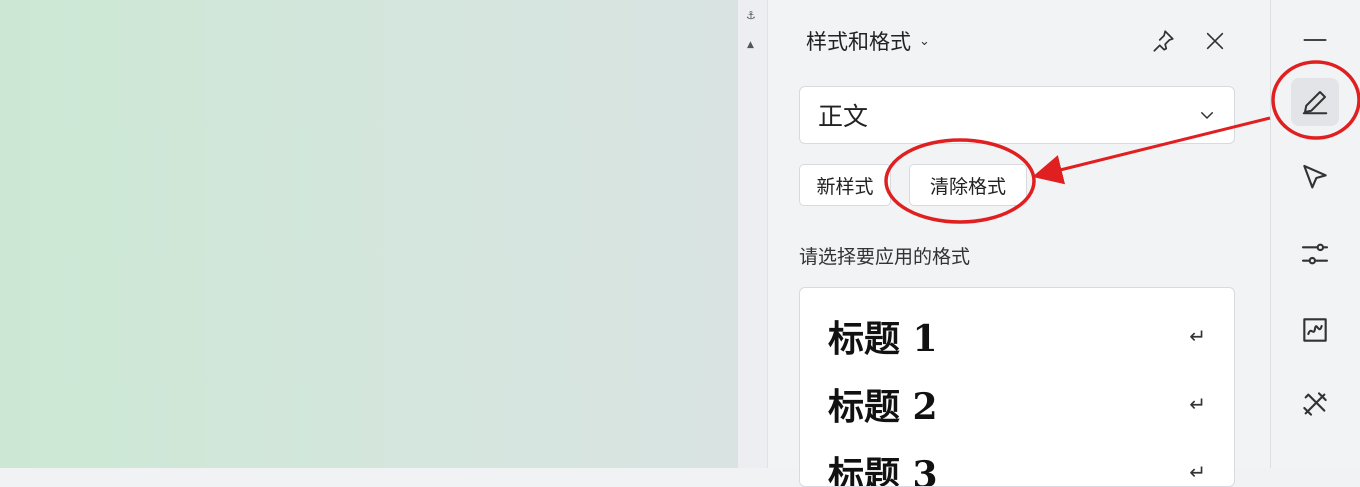 The width and height of the screenshot is (1360, 487). I want to click on style-item-label: 标题 1, so click(883, 339).